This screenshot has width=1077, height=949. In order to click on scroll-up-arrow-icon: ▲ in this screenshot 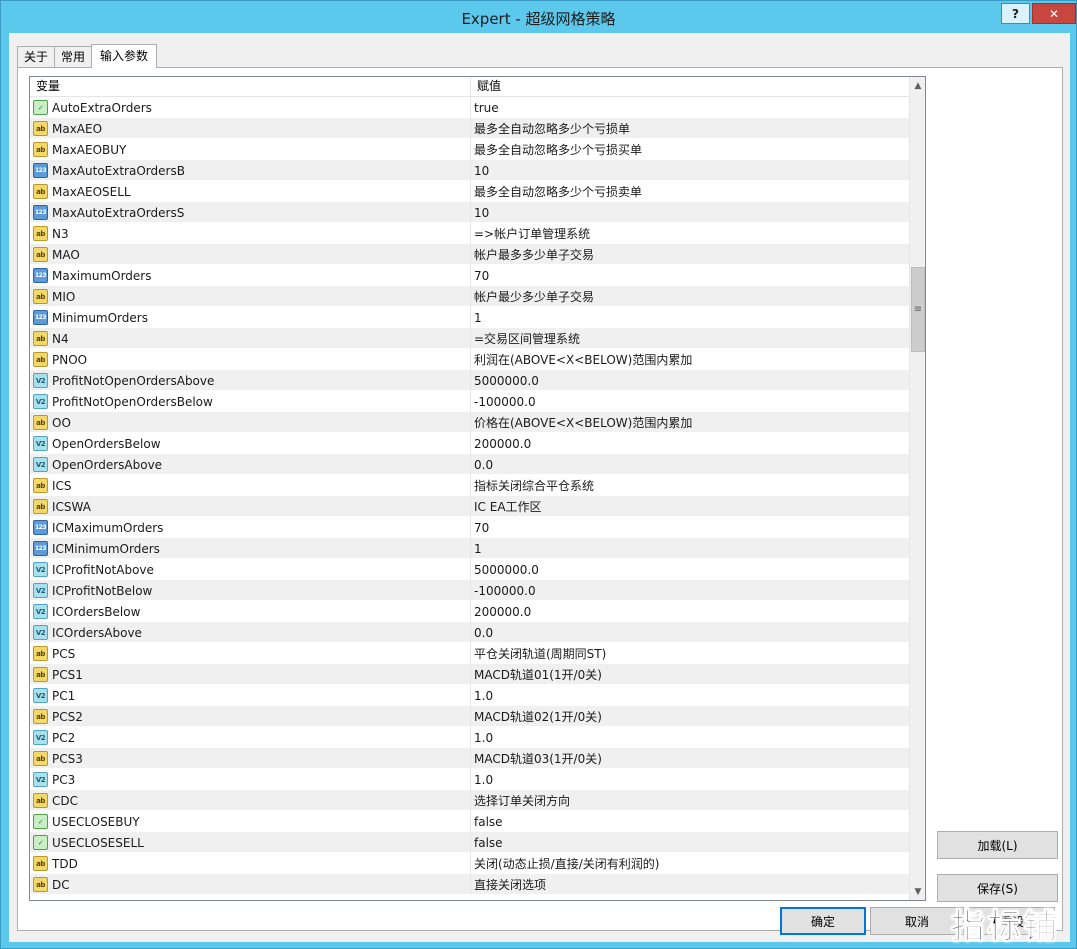, I will do `click(917, 85)`.